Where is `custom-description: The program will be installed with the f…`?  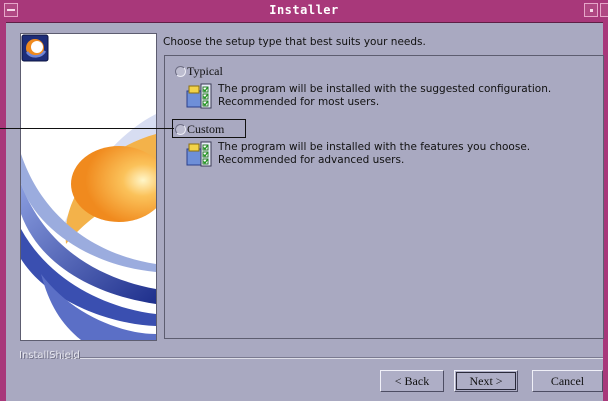
custom-description: The program will be installed with the f… is located at coordinates (374, 154).